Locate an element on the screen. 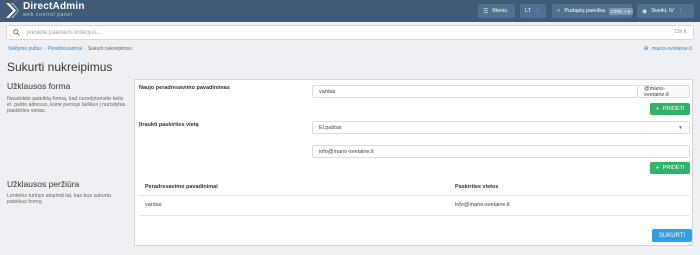  request-form-title: Užklausos forma is located at coordinates (39, 86).